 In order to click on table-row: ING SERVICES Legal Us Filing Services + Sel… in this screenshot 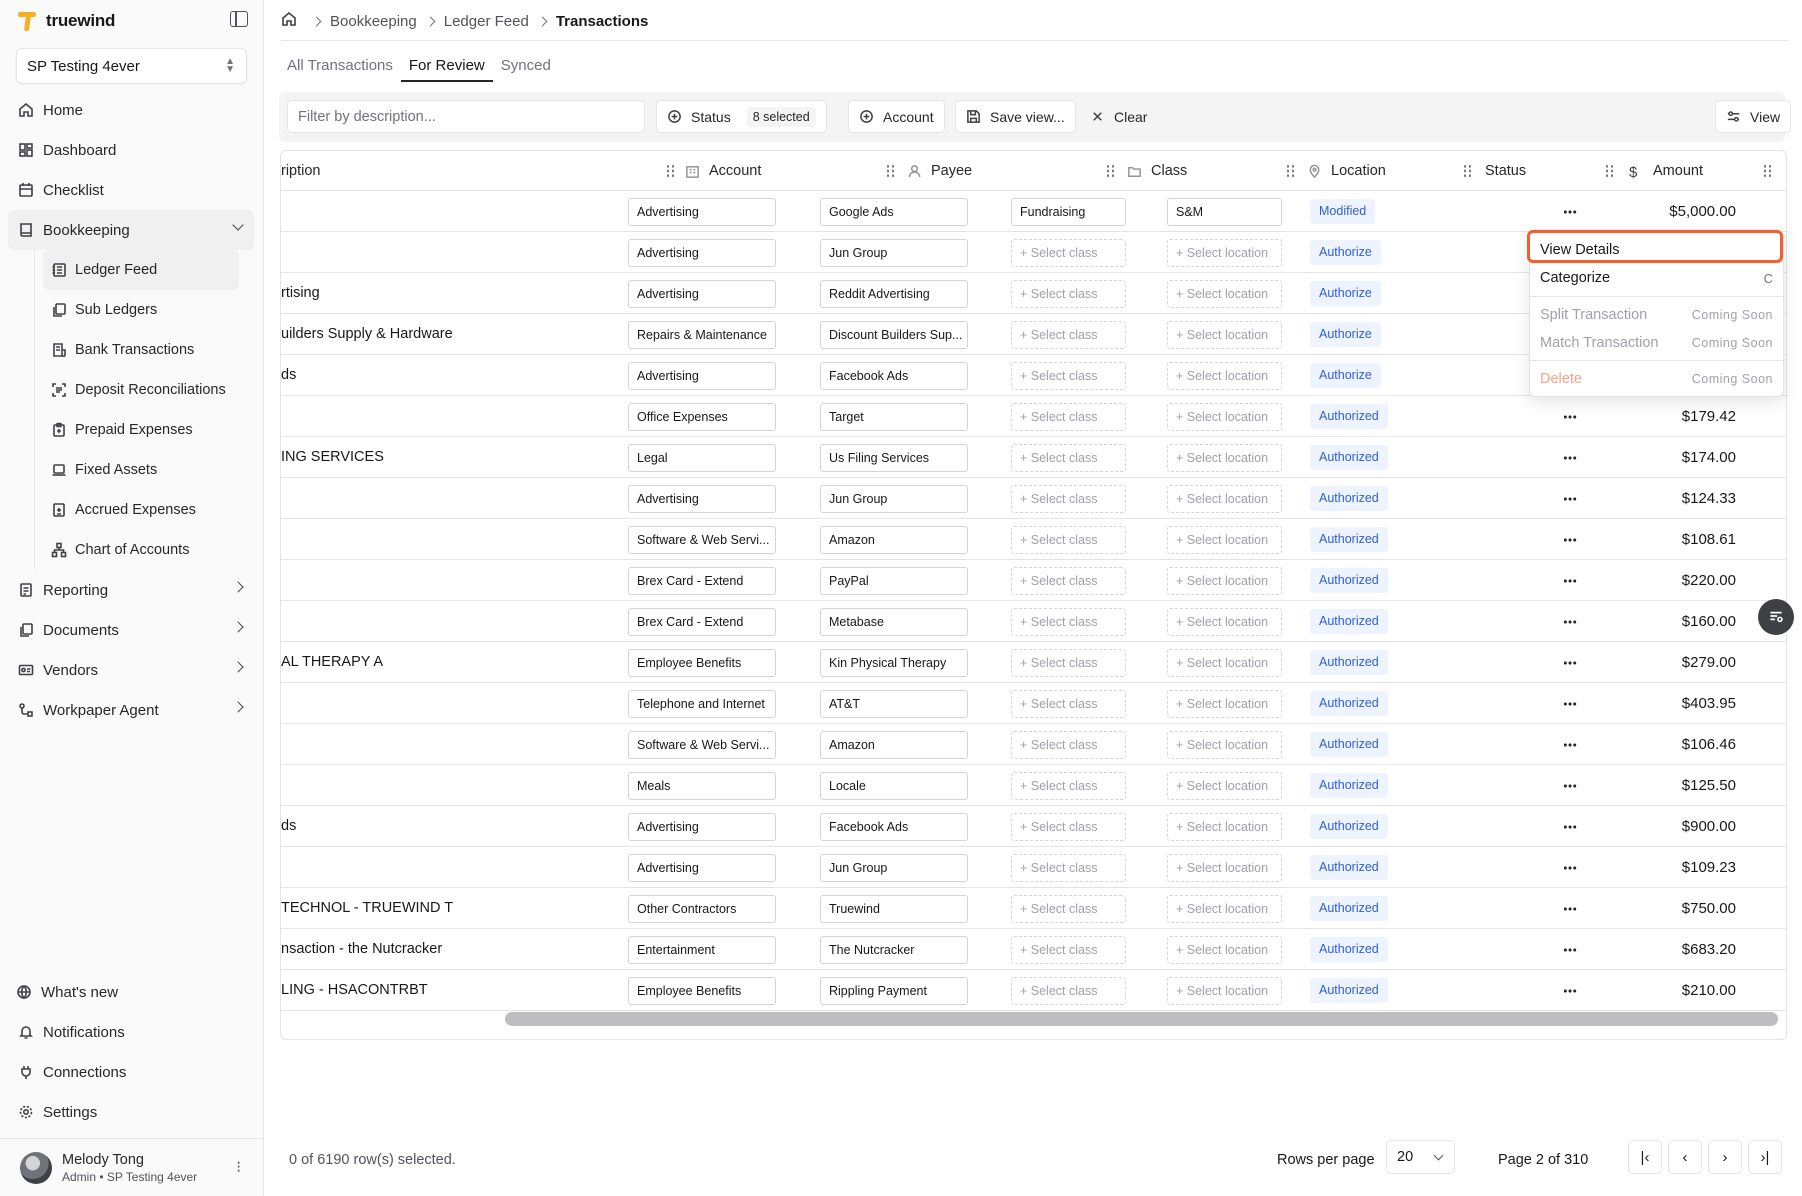, I will do `click(1033, 457)`.